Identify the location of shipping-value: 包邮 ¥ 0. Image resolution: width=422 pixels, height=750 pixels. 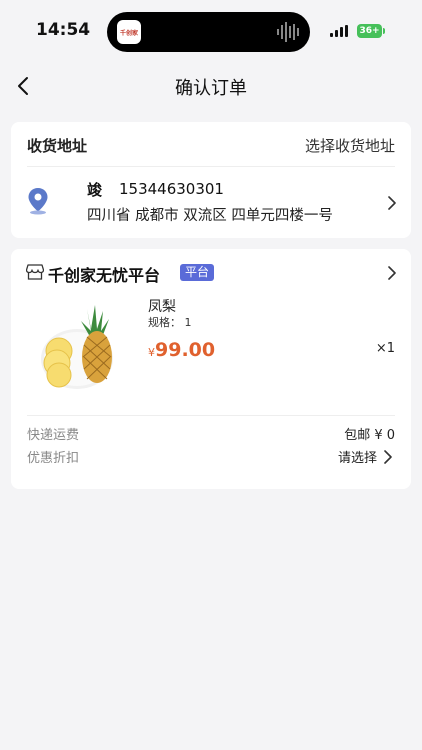
(369, 435).